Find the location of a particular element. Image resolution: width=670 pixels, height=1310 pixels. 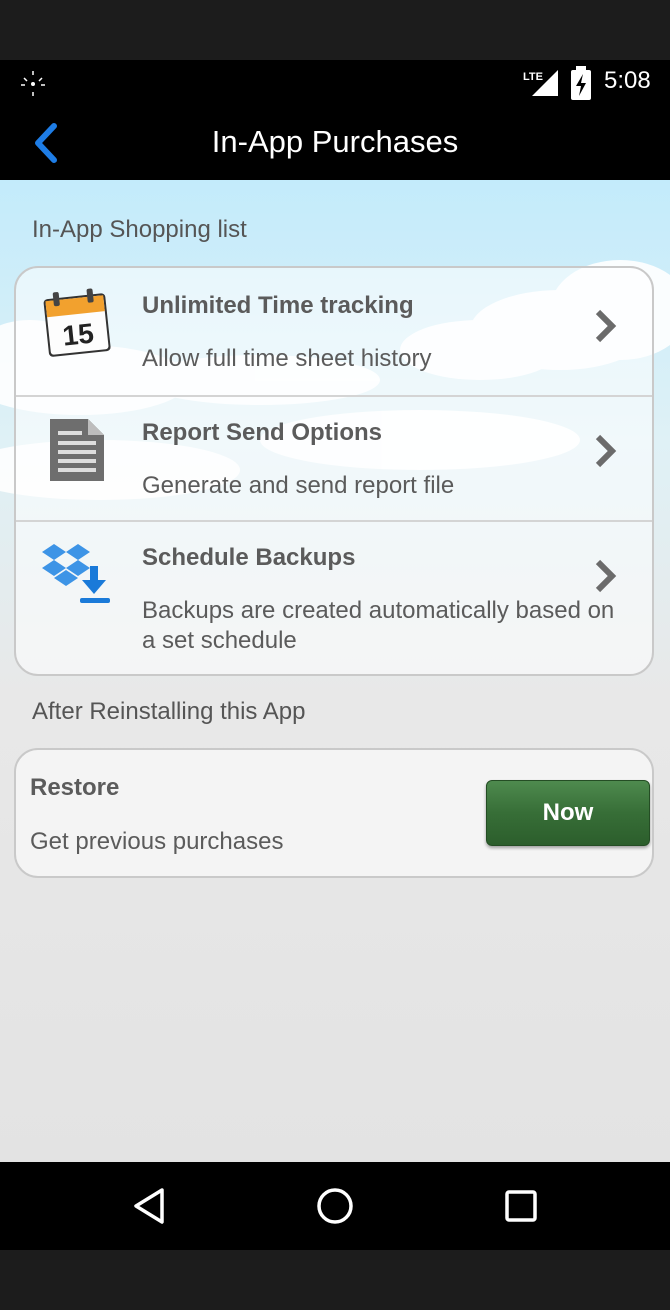

restore-section-label: After Reinstalling this App is located at coordinates (169, 711).